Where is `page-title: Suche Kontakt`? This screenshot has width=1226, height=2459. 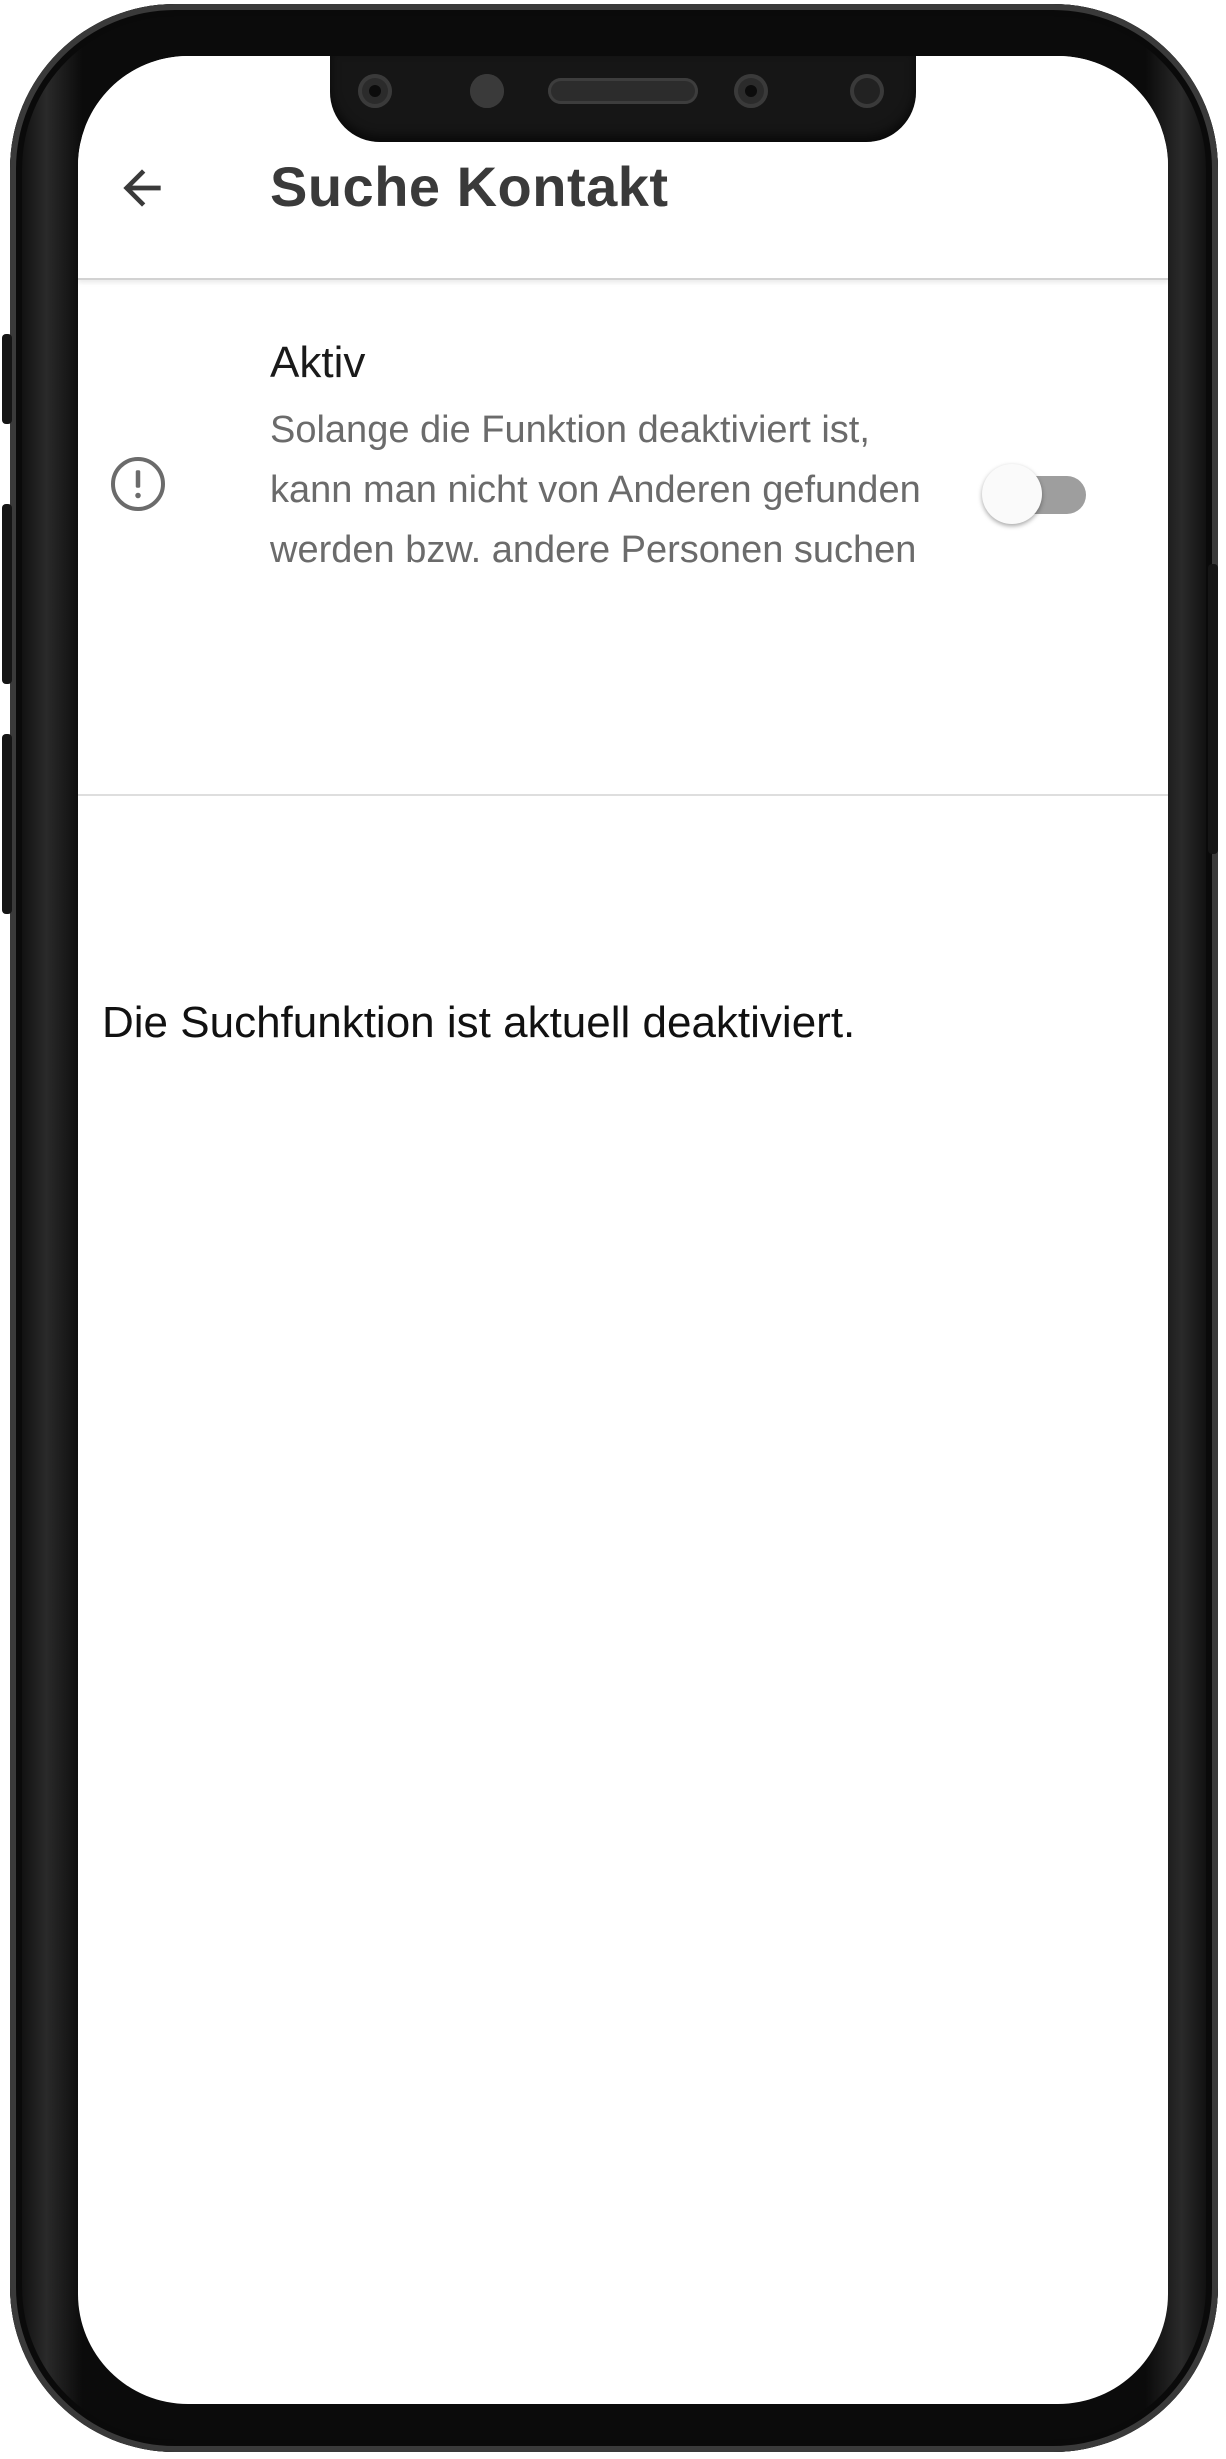
page-title: Suche Kontakt is located at coordinates (469, 186).